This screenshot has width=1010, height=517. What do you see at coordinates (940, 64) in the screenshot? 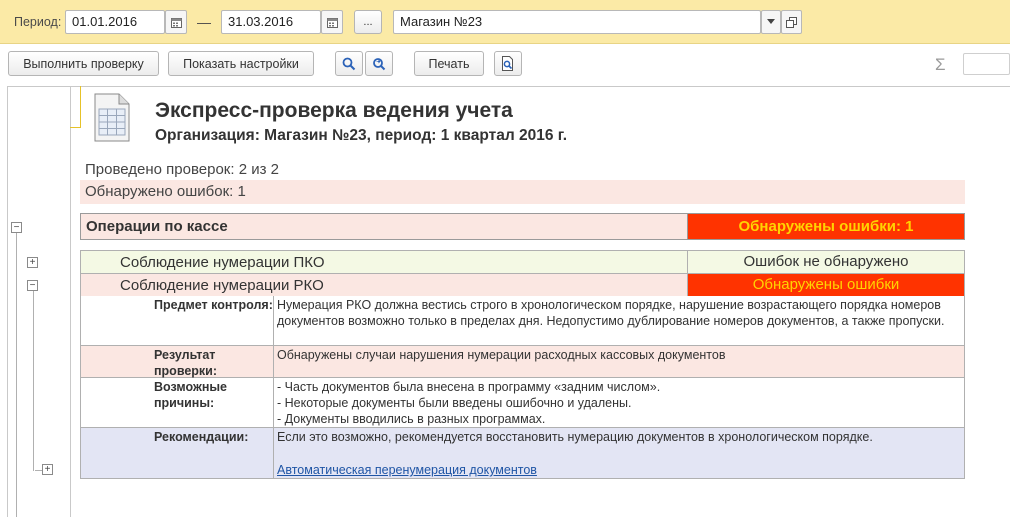
I see `sum-icon: Σ` at bounding box center [940, 64].